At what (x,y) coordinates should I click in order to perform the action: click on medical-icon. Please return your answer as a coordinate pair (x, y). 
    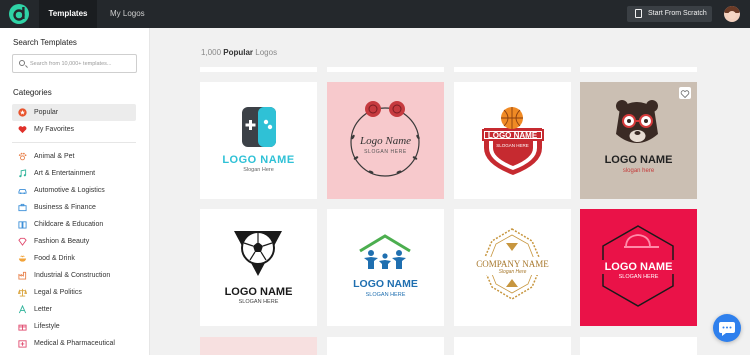
    Looking at the image, I should click on (22, 344).